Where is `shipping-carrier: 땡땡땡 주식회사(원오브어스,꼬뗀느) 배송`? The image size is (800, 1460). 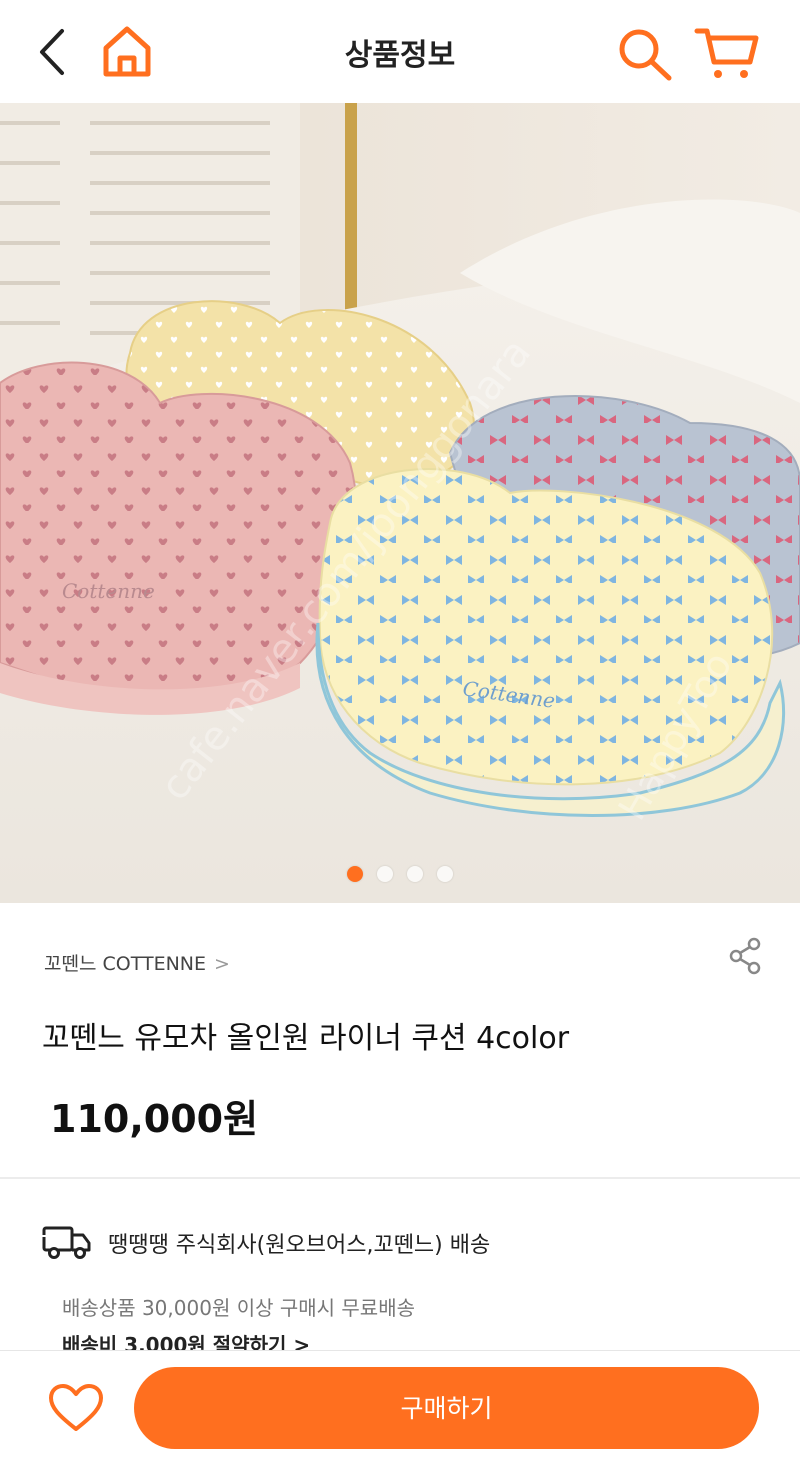 shipping-carrier: 땡땡땡 주식회사(원오브어스,꼬뗀느) 배송 is located at coordinates (299, 1245).